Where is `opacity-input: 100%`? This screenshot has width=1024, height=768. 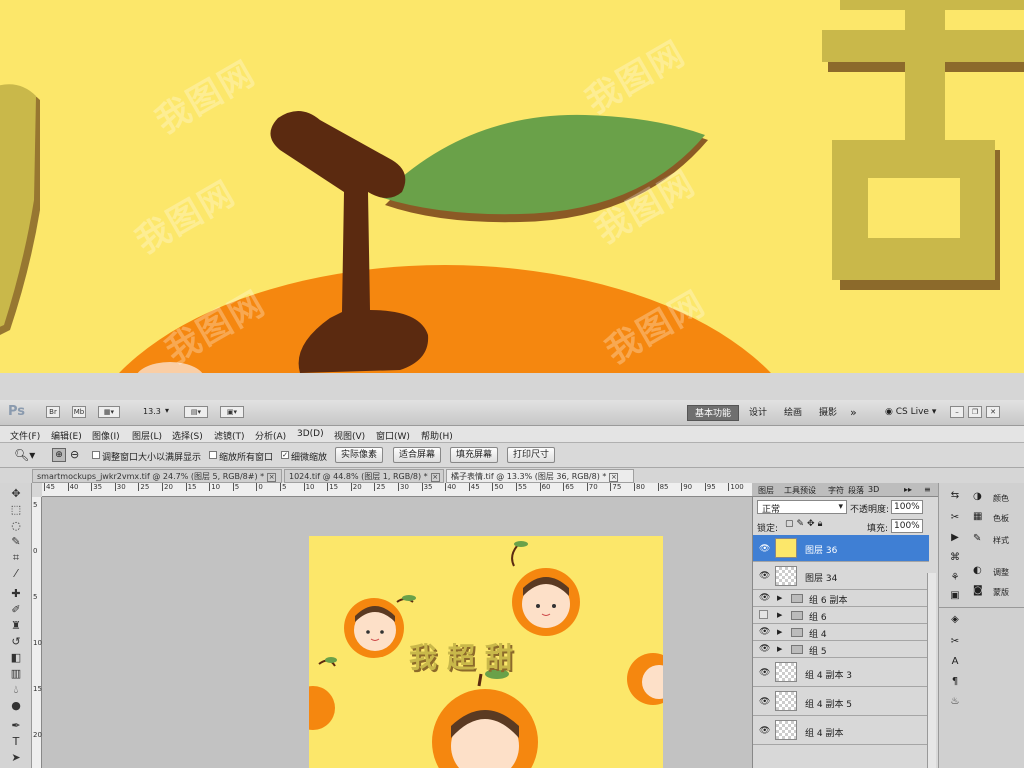
opacity-input: 100% is located at coordinates (907, 507).